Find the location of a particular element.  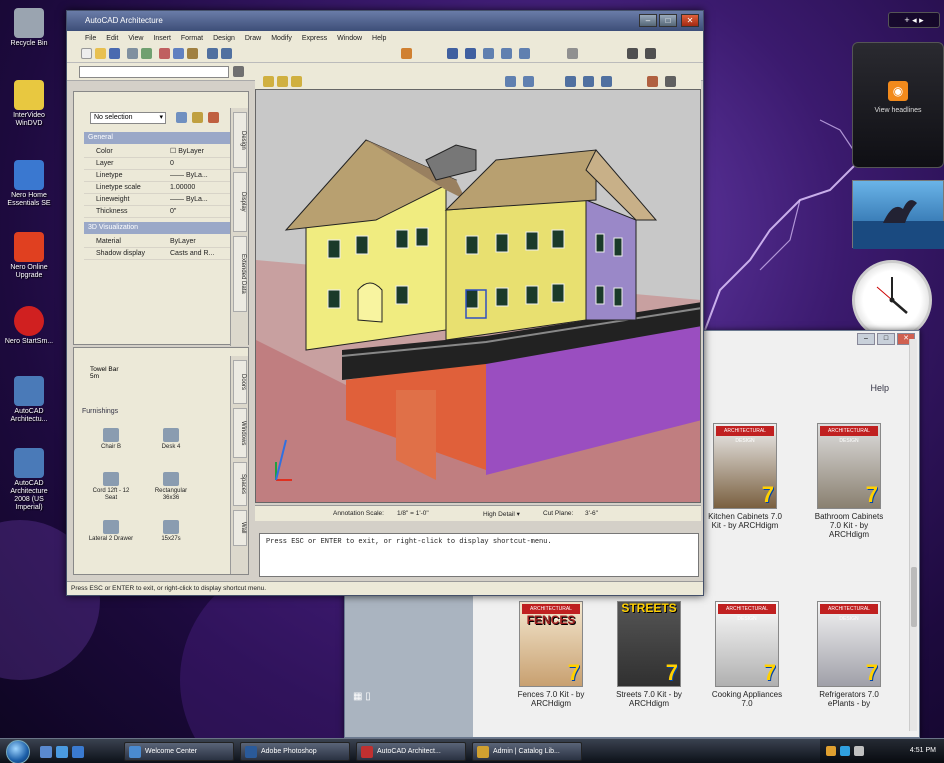

visualization-section-header: 3D Visualization is located at coordinates (157, 228).